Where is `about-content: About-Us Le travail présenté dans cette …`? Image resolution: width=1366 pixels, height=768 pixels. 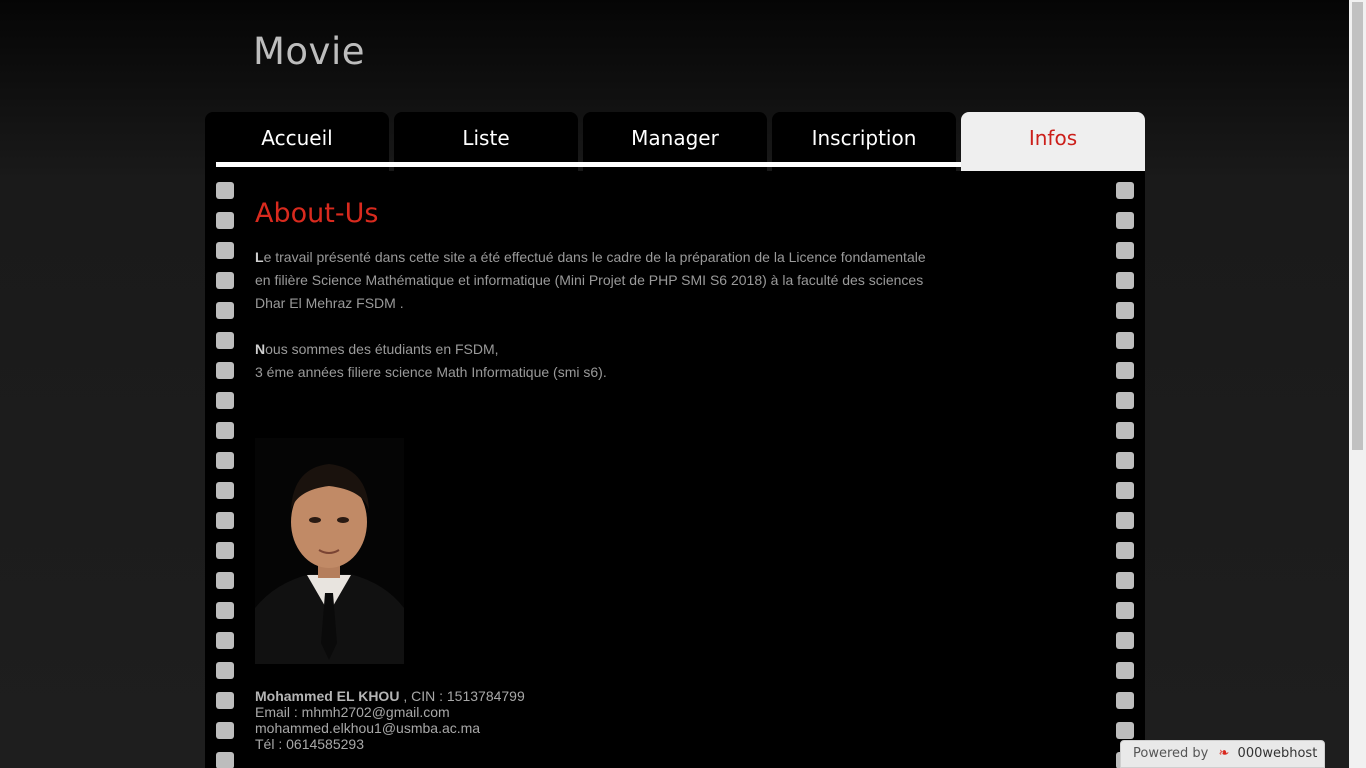 about-content: About-Us Le travail présenté dans cette … is located at coordinates (595, 291).